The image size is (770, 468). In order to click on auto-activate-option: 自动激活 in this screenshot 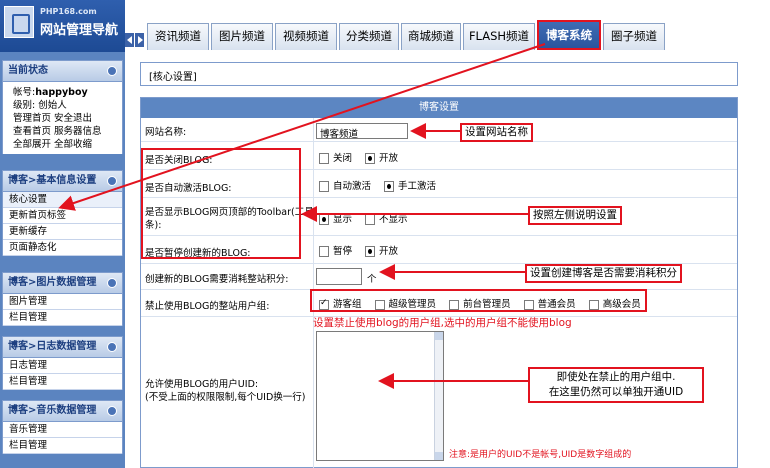, I will do `click(345, 185)`.